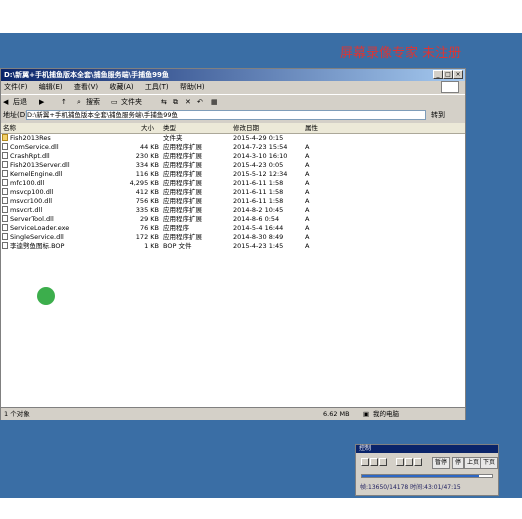 This screenshot has height=519, width=522. I want to click on file-row: CrashRpt.dll 230 KB 应用程序扩展 2014-3-10 16:10 A, so click(233, 156).